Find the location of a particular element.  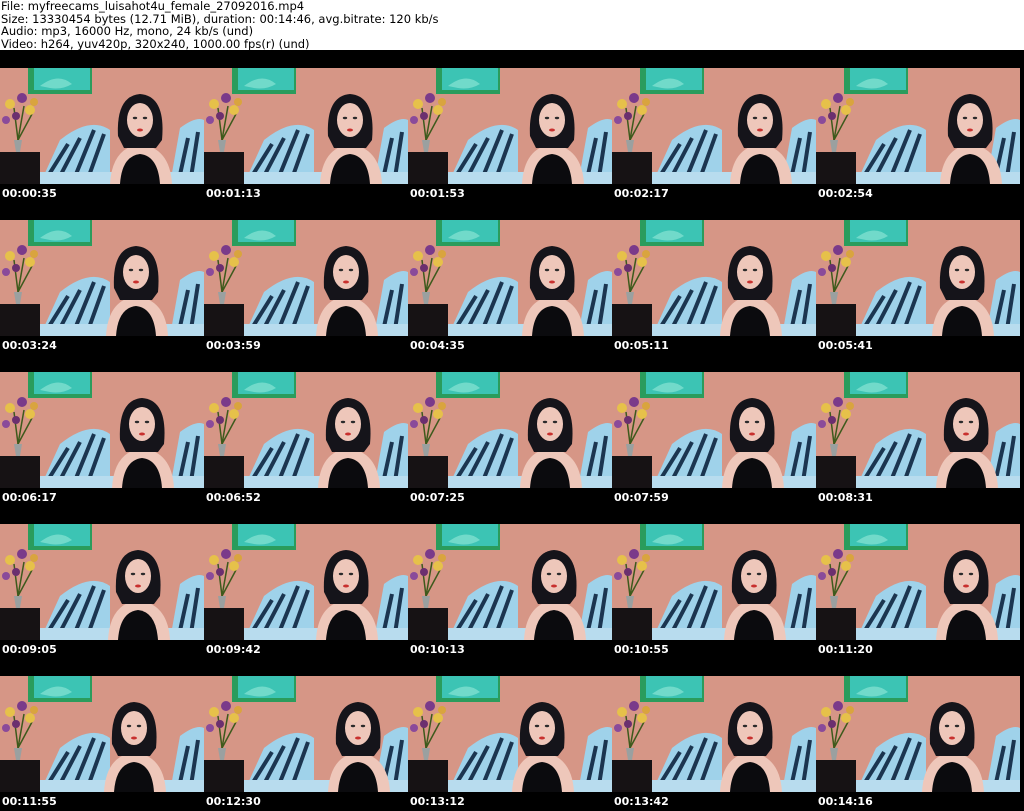

thumbnail-tile: 00:11:55 is located at coordinates (102, 734).